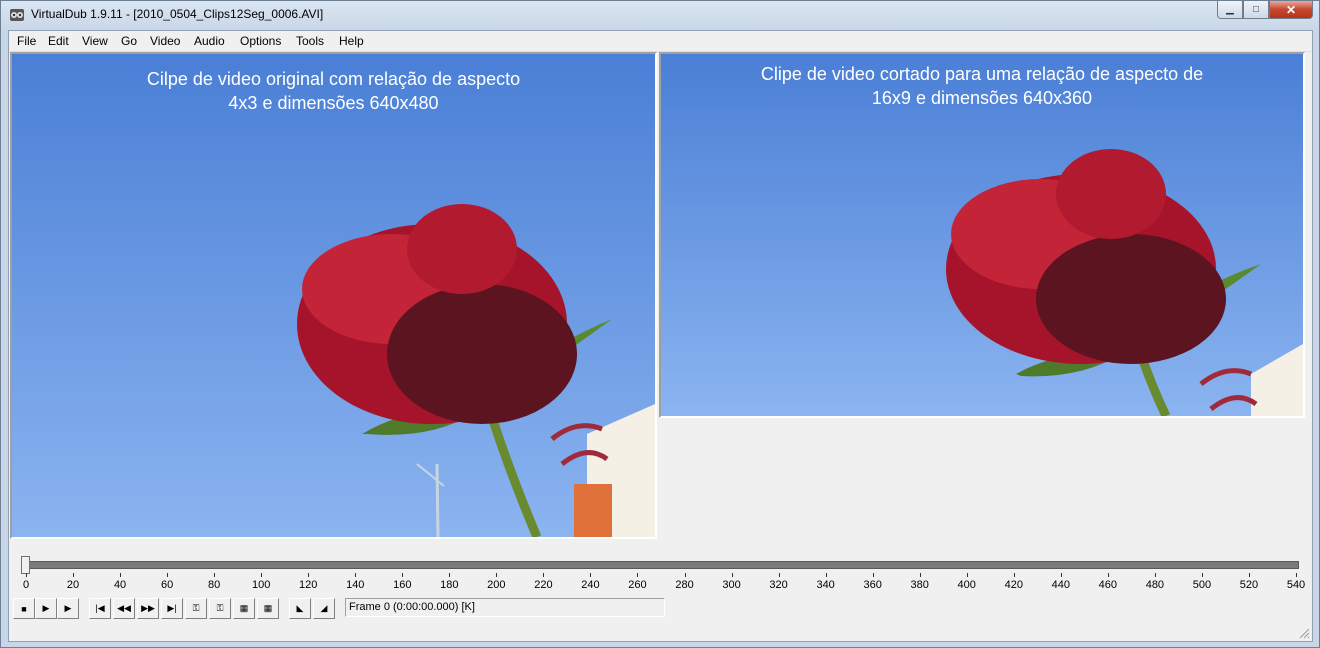 The image size is (1320, 648). Describe the element at coordinates (25, 565) in the screenshot. I see `timeline-thumb` at that location.